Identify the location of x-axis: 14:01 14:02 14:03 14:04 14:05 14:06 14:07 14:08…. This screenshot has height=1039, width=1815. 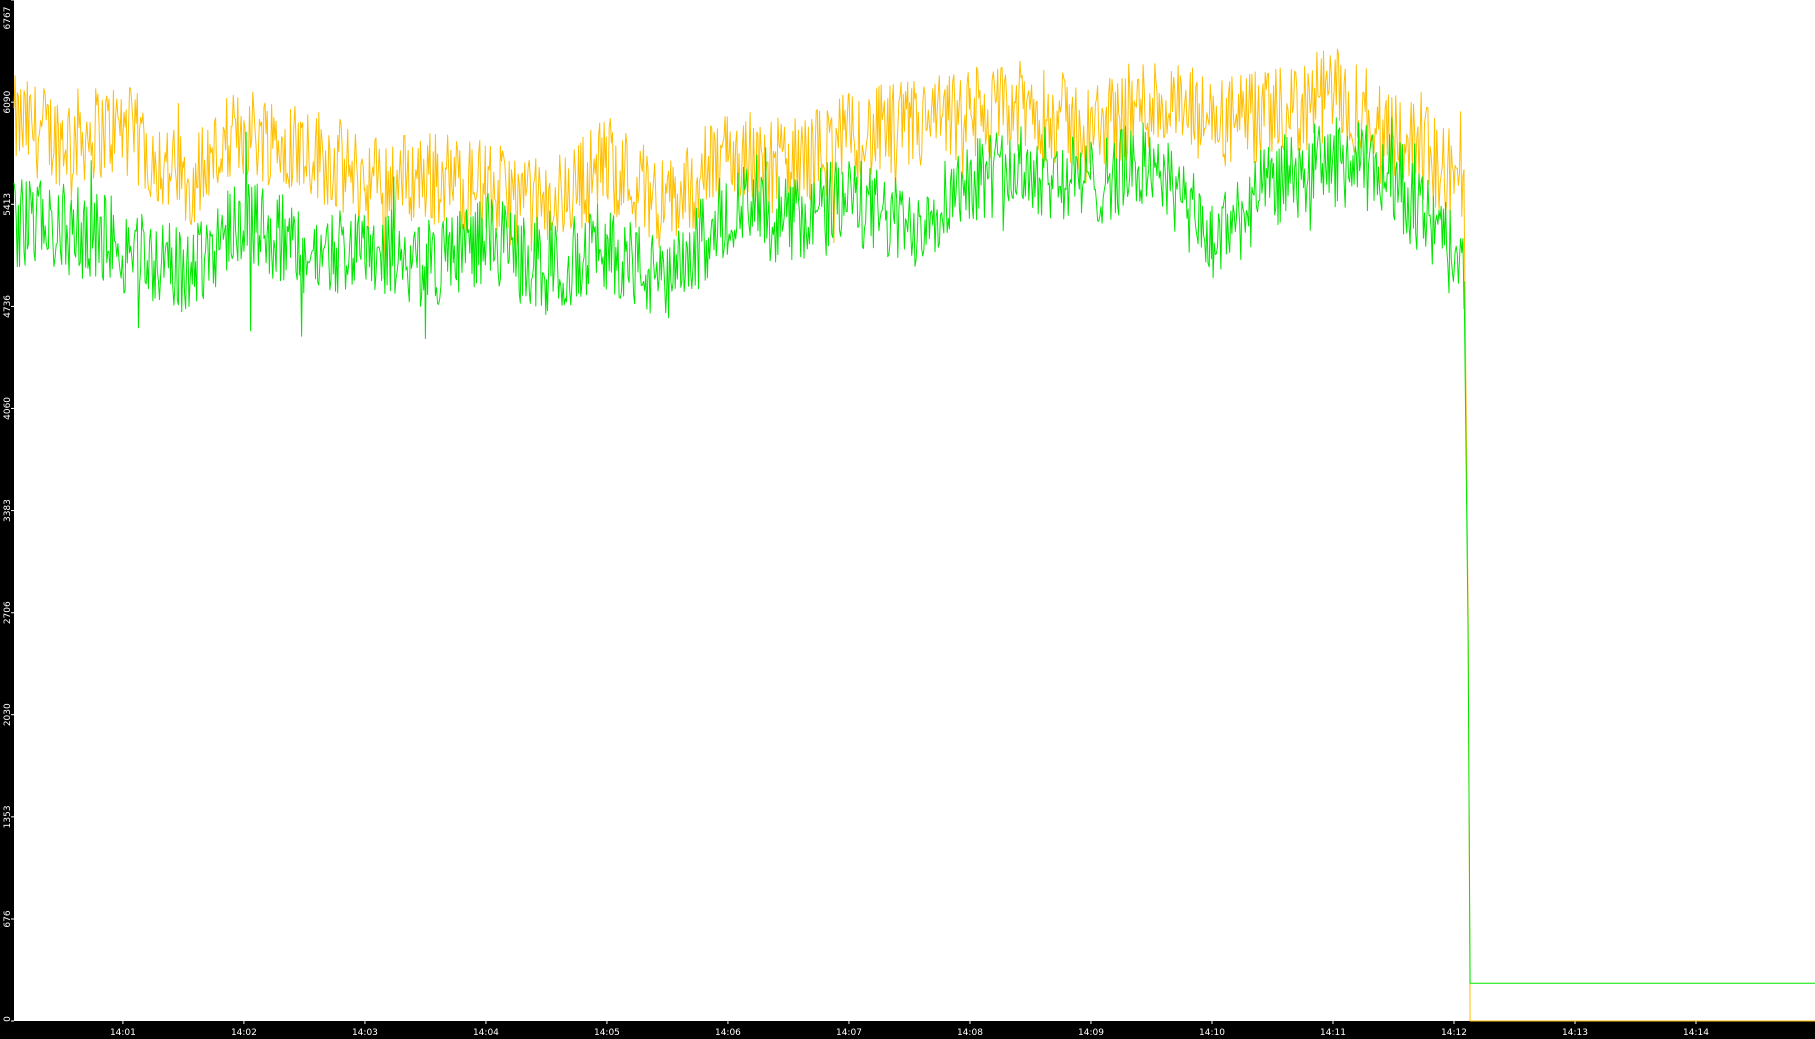
(909, 1029).